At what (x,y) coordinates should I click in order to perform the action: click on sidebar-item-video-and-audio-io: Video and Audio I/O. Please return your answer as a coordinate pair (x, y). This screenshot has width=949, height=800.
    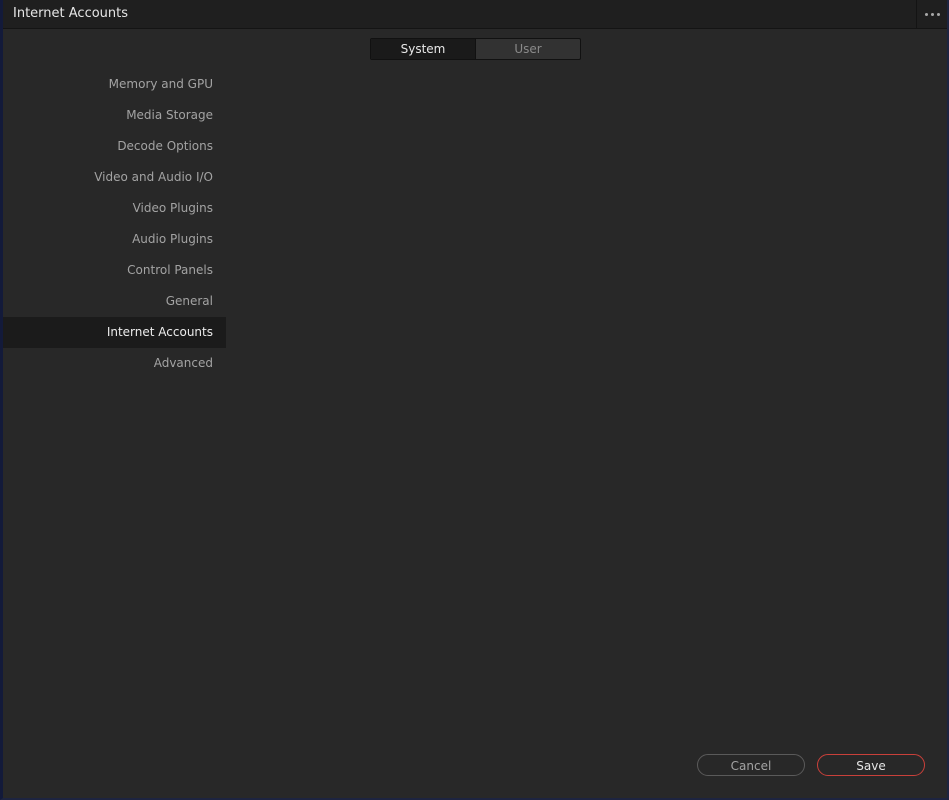
    Looking at the image, I should click on (114, 177).